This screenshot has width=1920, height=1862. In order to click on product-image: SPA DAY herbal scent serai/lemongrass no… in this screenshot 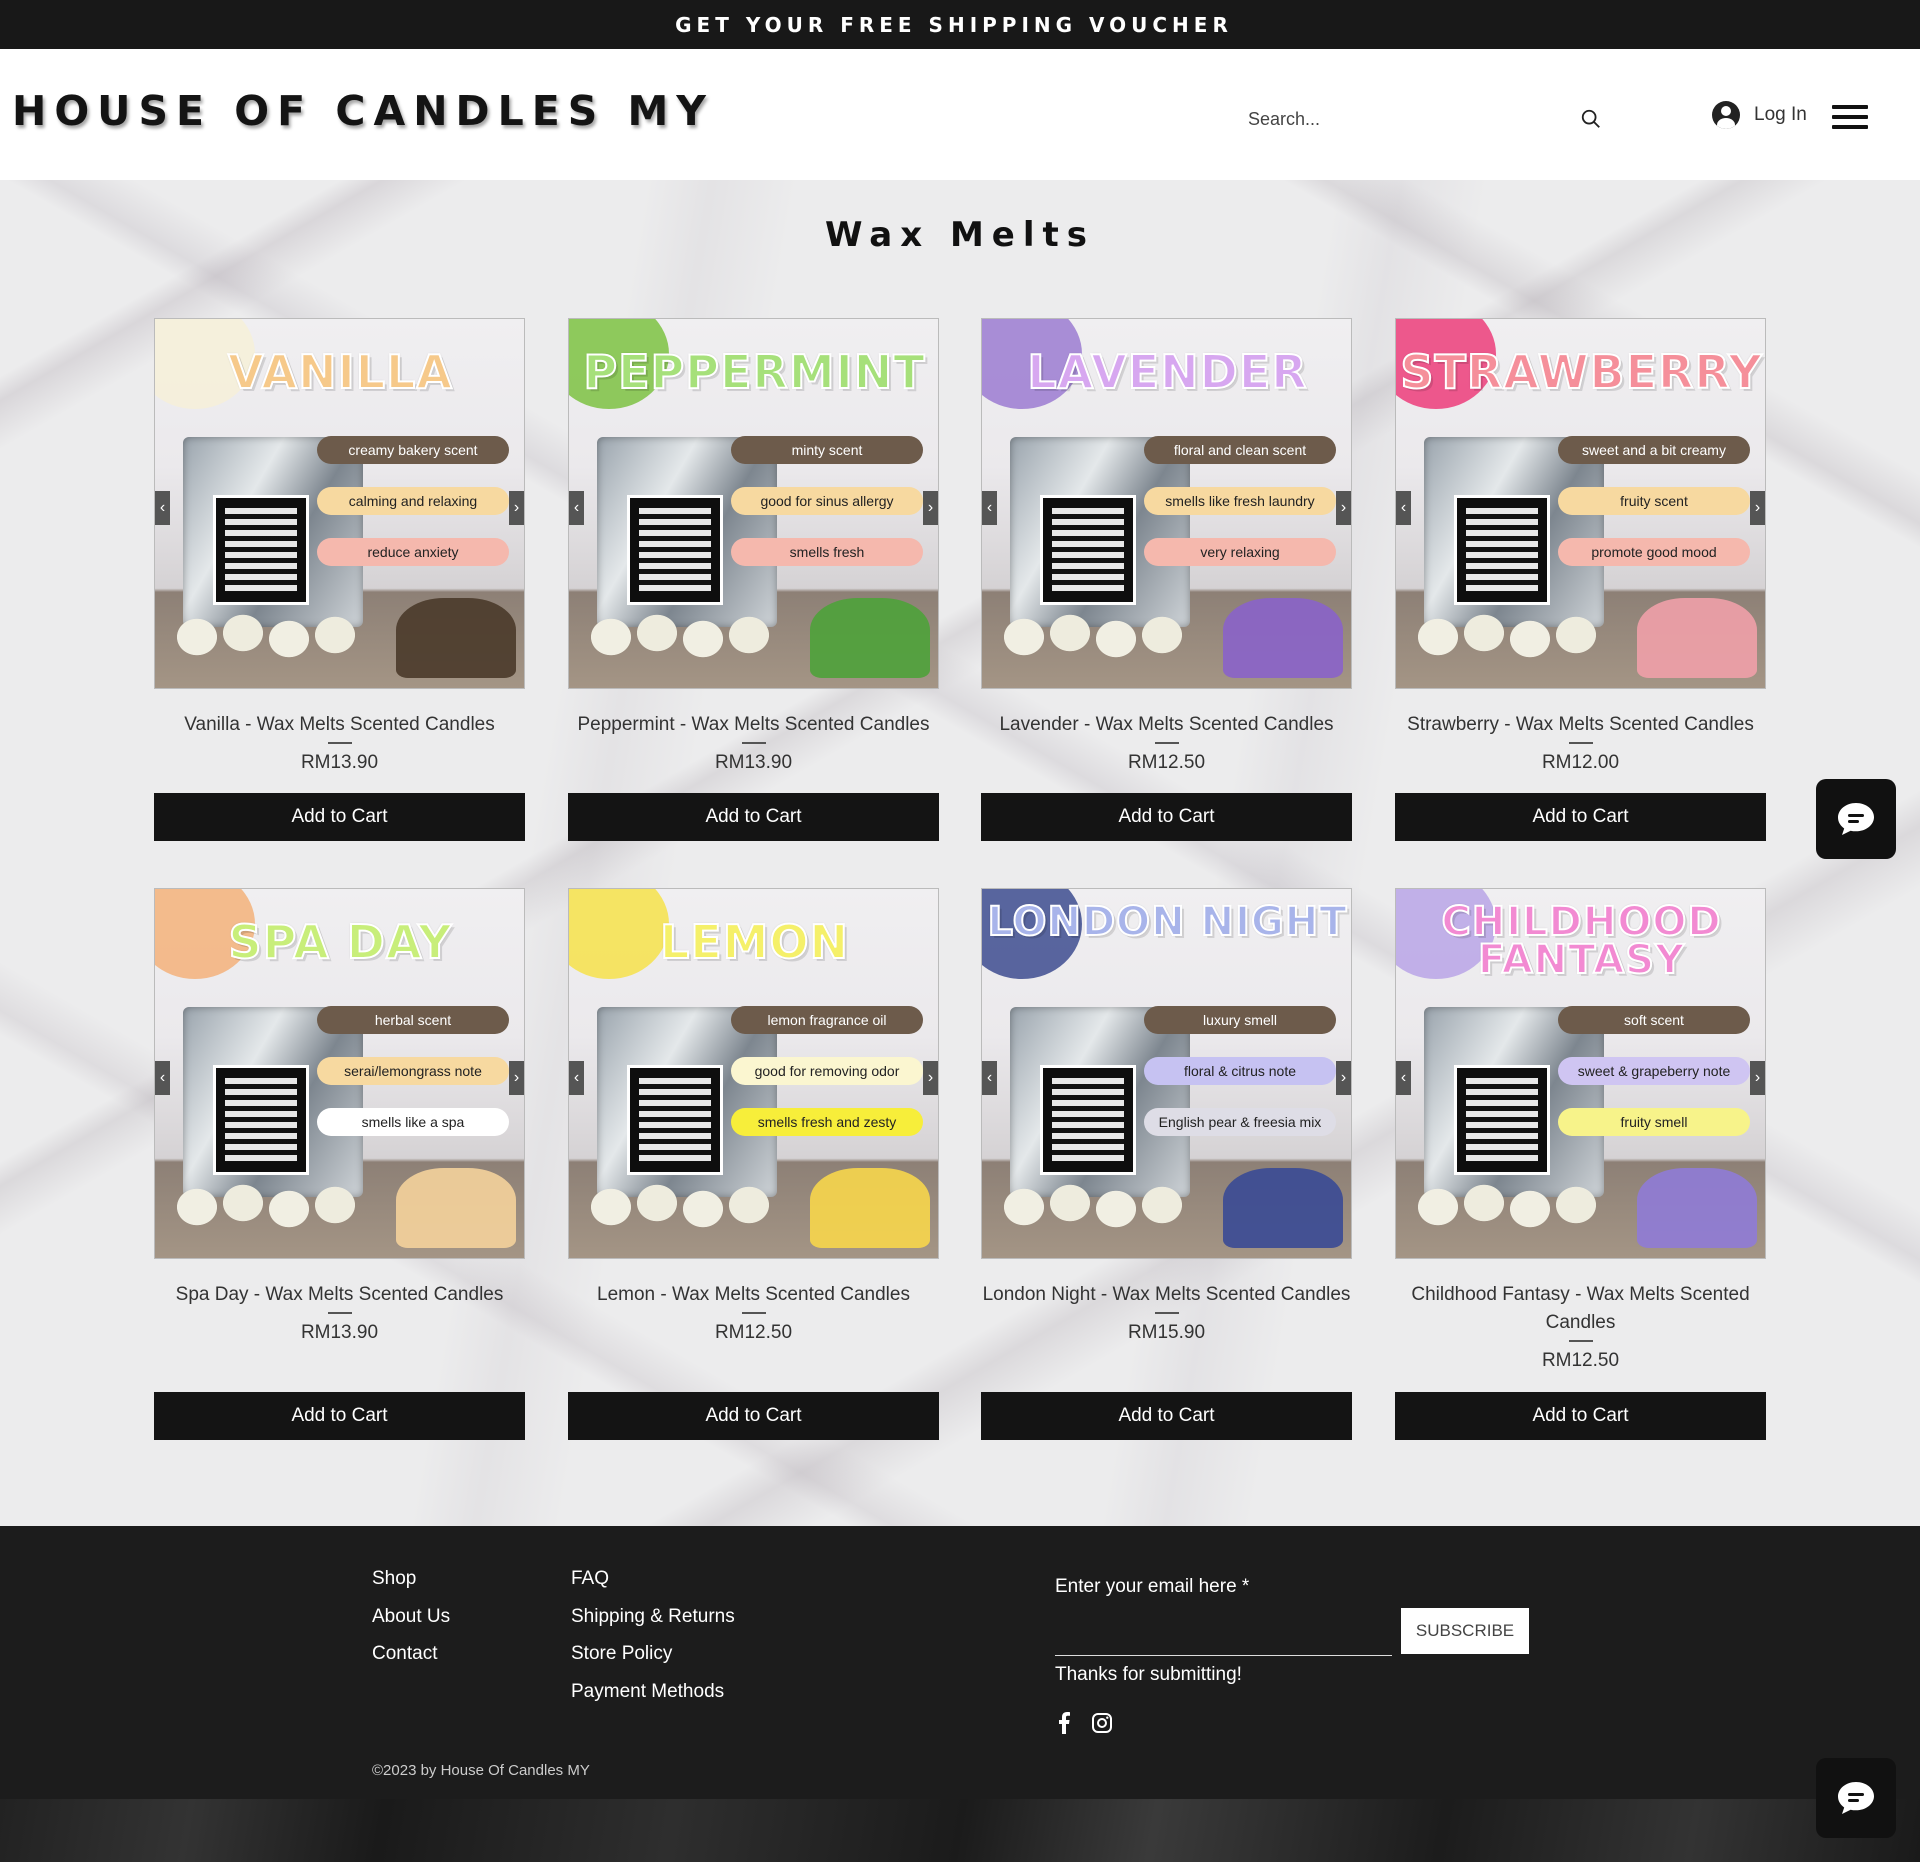, I will do `click(339, 1073)`.